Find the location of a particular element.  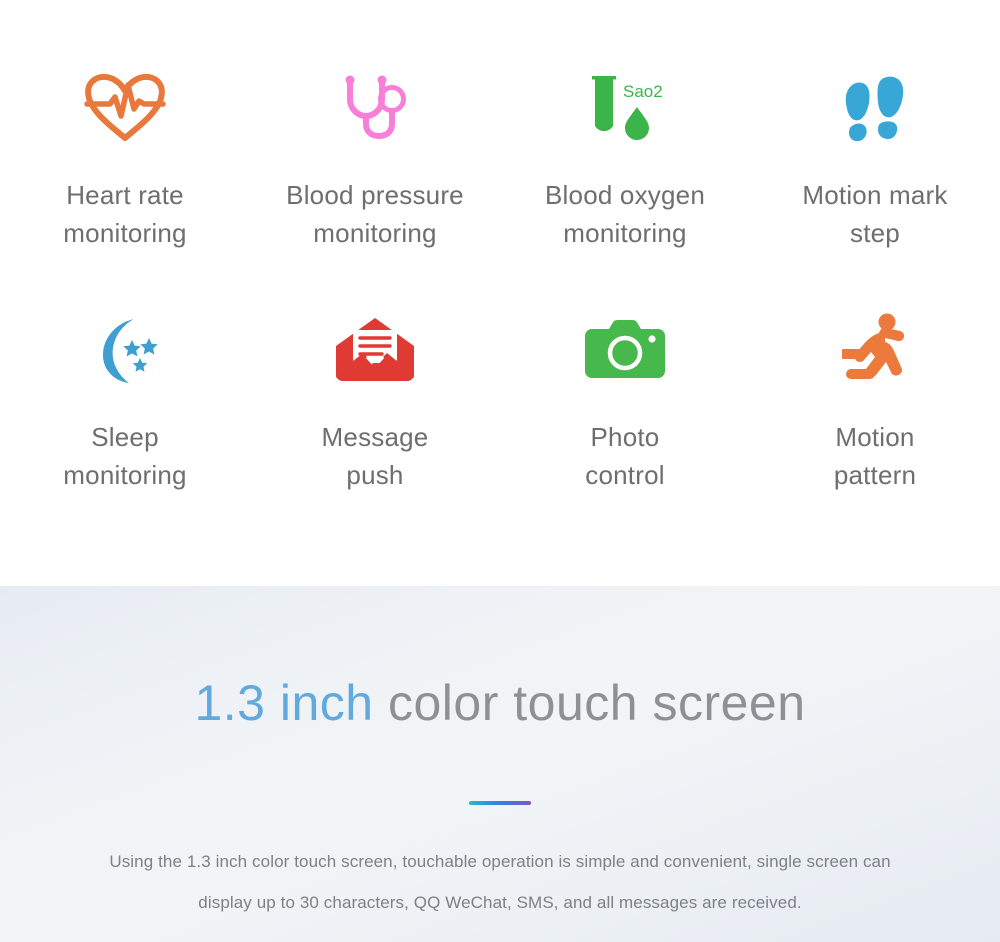

running-person-icon is located at coordinates (875, 350).